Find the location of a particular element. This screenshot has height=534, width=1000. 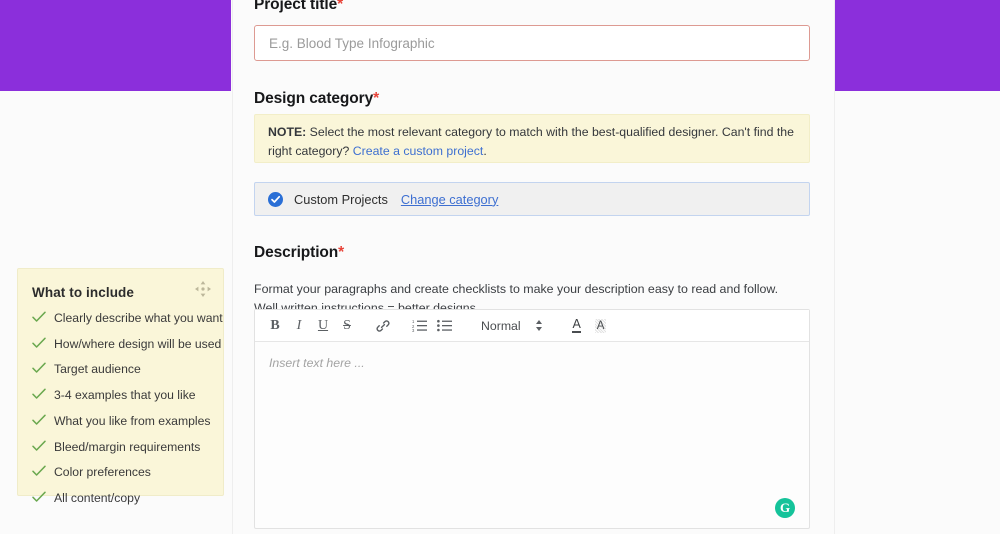

project-title-label: Project title* is located at coordinates (298, 7).